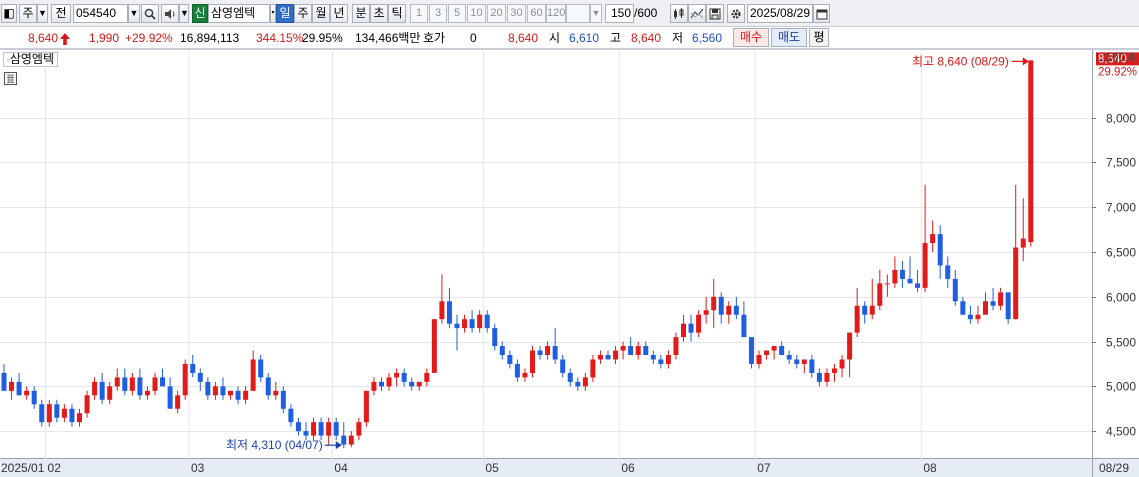 This screenshot has width=1139, height=477. Describe the element at coordinates (65, 39) in the screenshot. I see `up-arrow-icon` at that location.